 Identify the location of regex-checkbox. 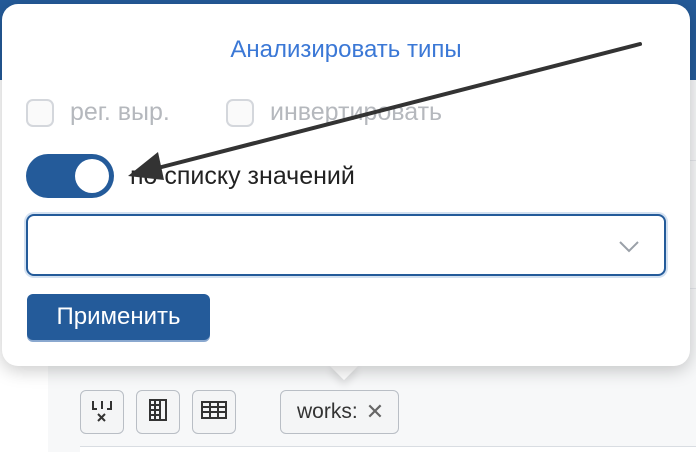
(40, 112).